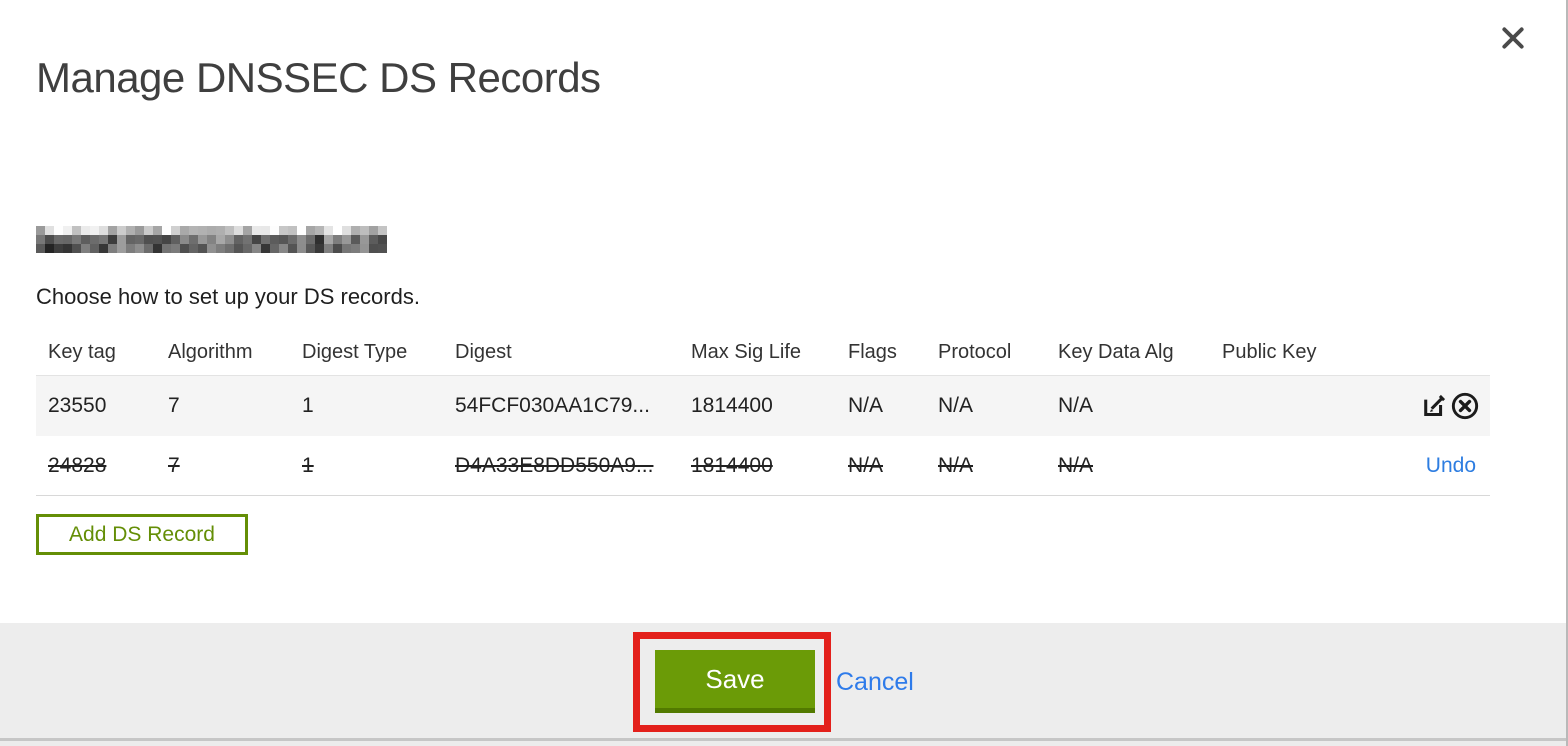  What do you see at coordinates (975, 352) in the screenshot?
I see `column-header-protocol: Protocol` at bounding box center [975, 352].